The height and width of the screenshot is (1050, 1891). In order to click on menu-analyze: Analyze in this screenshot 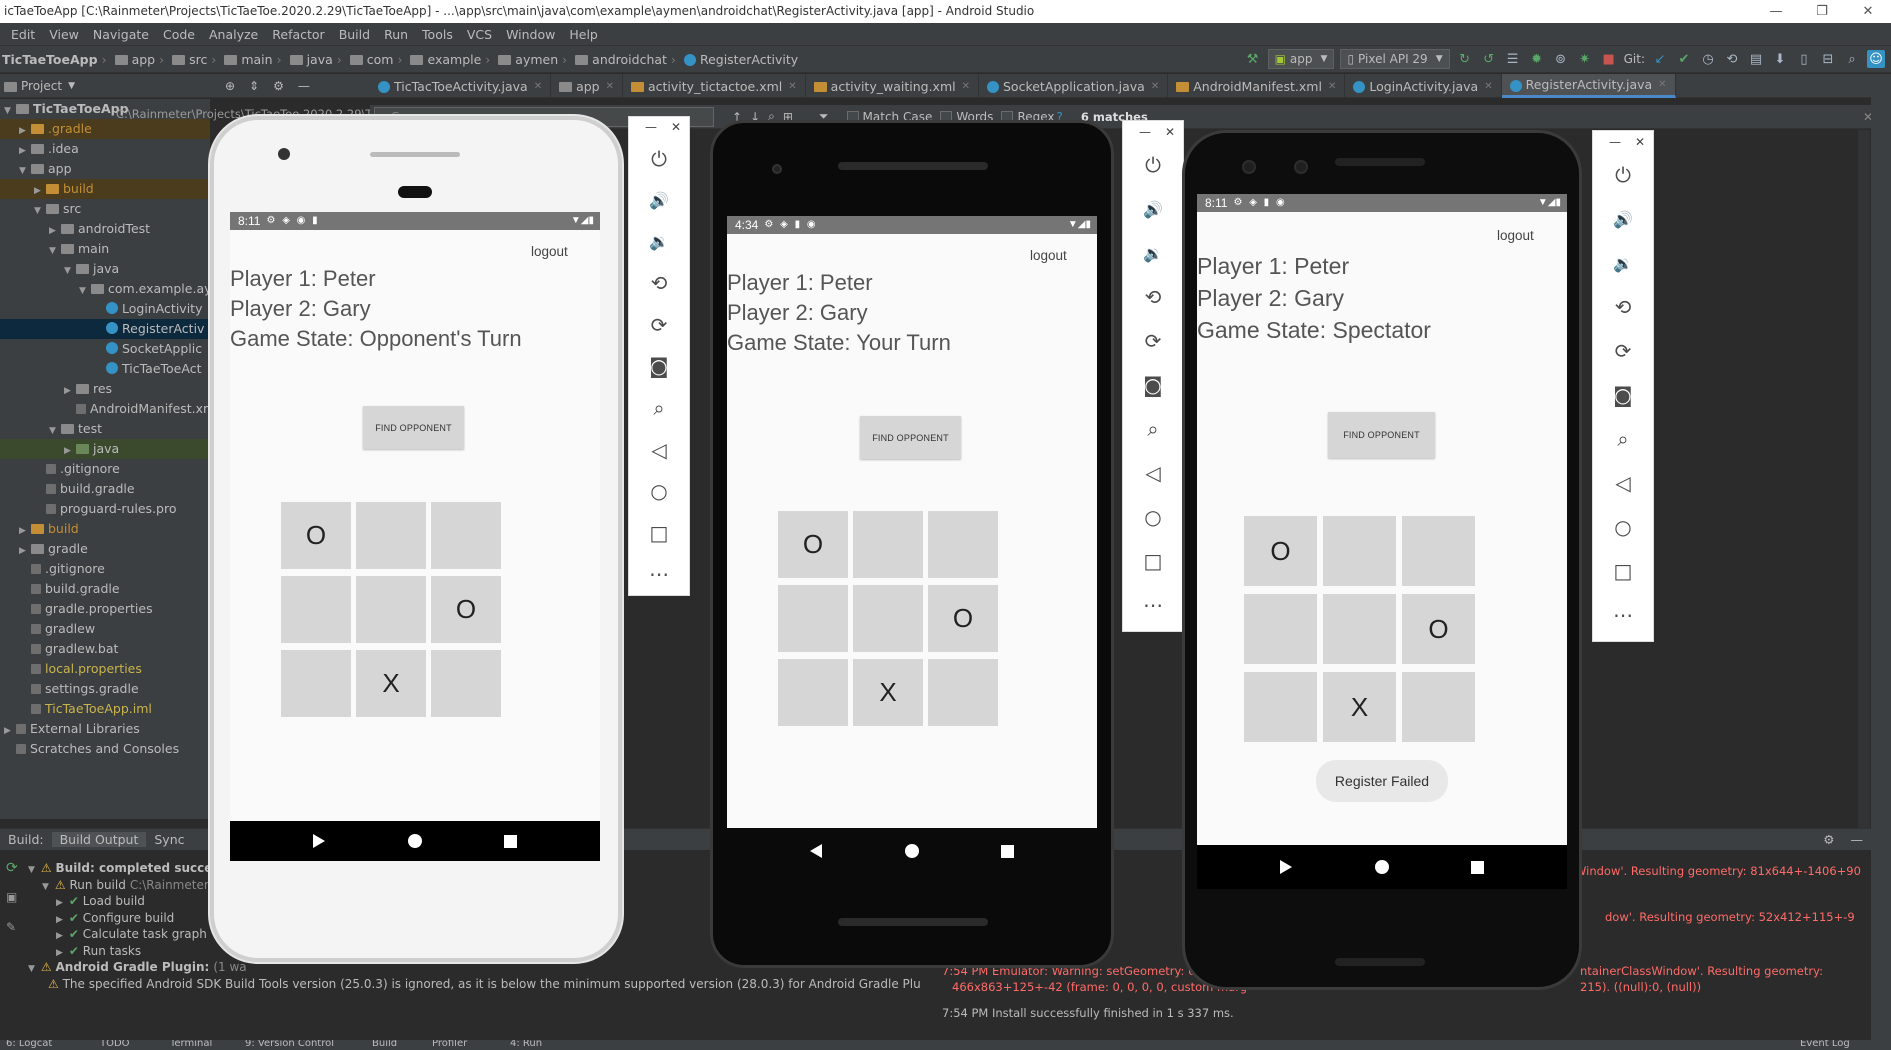, I will do `click(233, 34)`.